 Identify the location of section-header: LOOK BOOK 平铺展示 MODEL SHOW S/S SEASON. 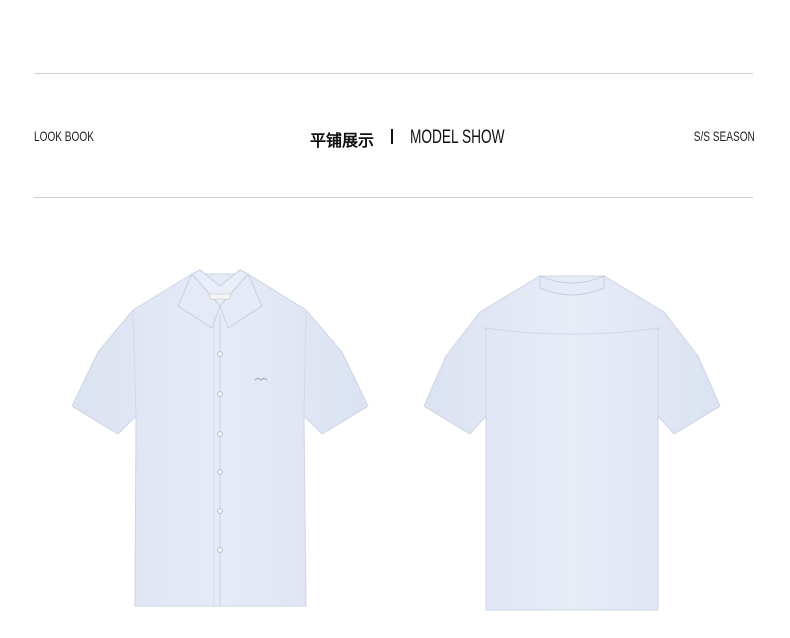
(394, 138).